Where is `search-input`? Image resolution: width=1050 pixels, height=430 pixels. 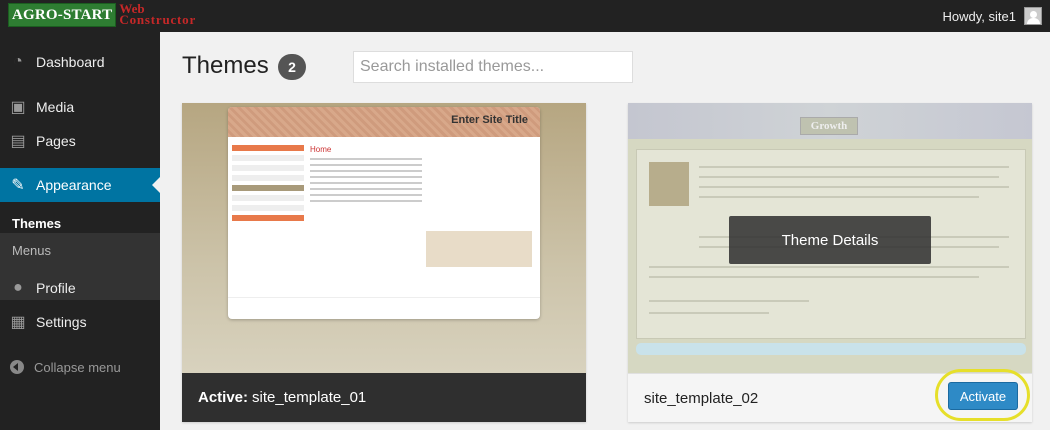
search-input is located at coordinates (493, 67).